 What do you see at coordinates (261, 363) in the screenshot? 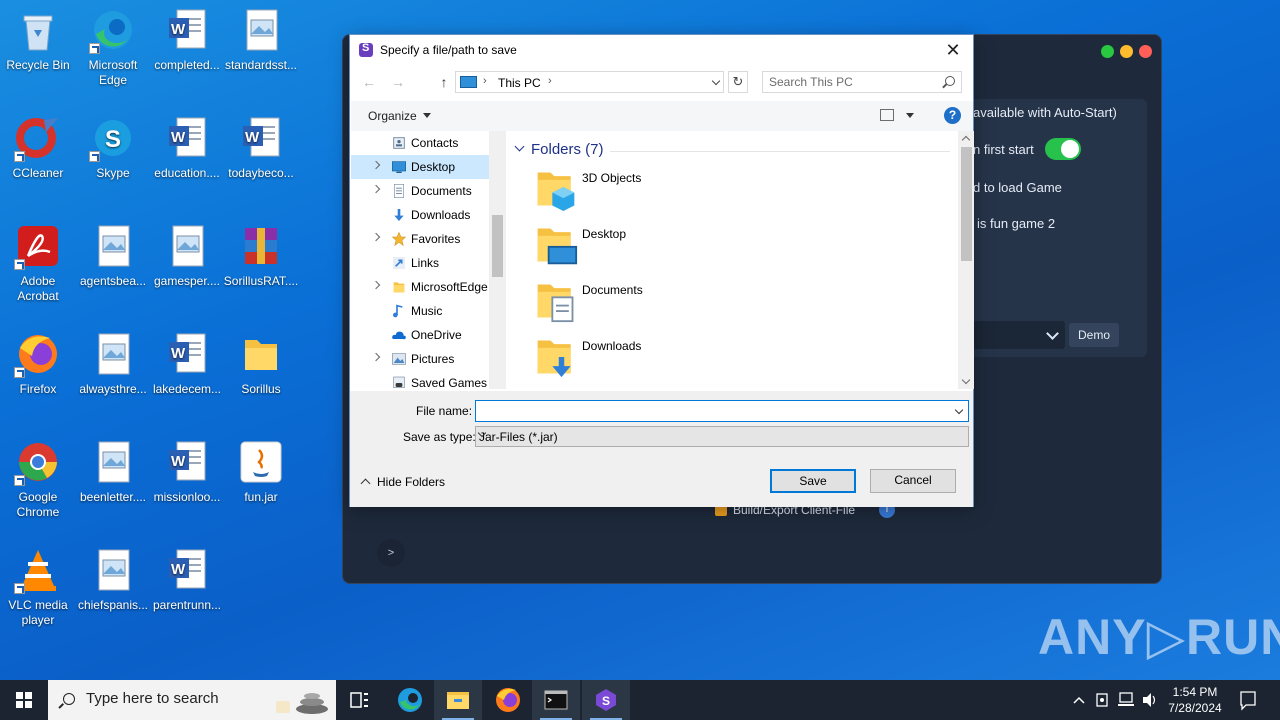
I see `desktop-icon: Sorillus` at bounding box center [261, 363].